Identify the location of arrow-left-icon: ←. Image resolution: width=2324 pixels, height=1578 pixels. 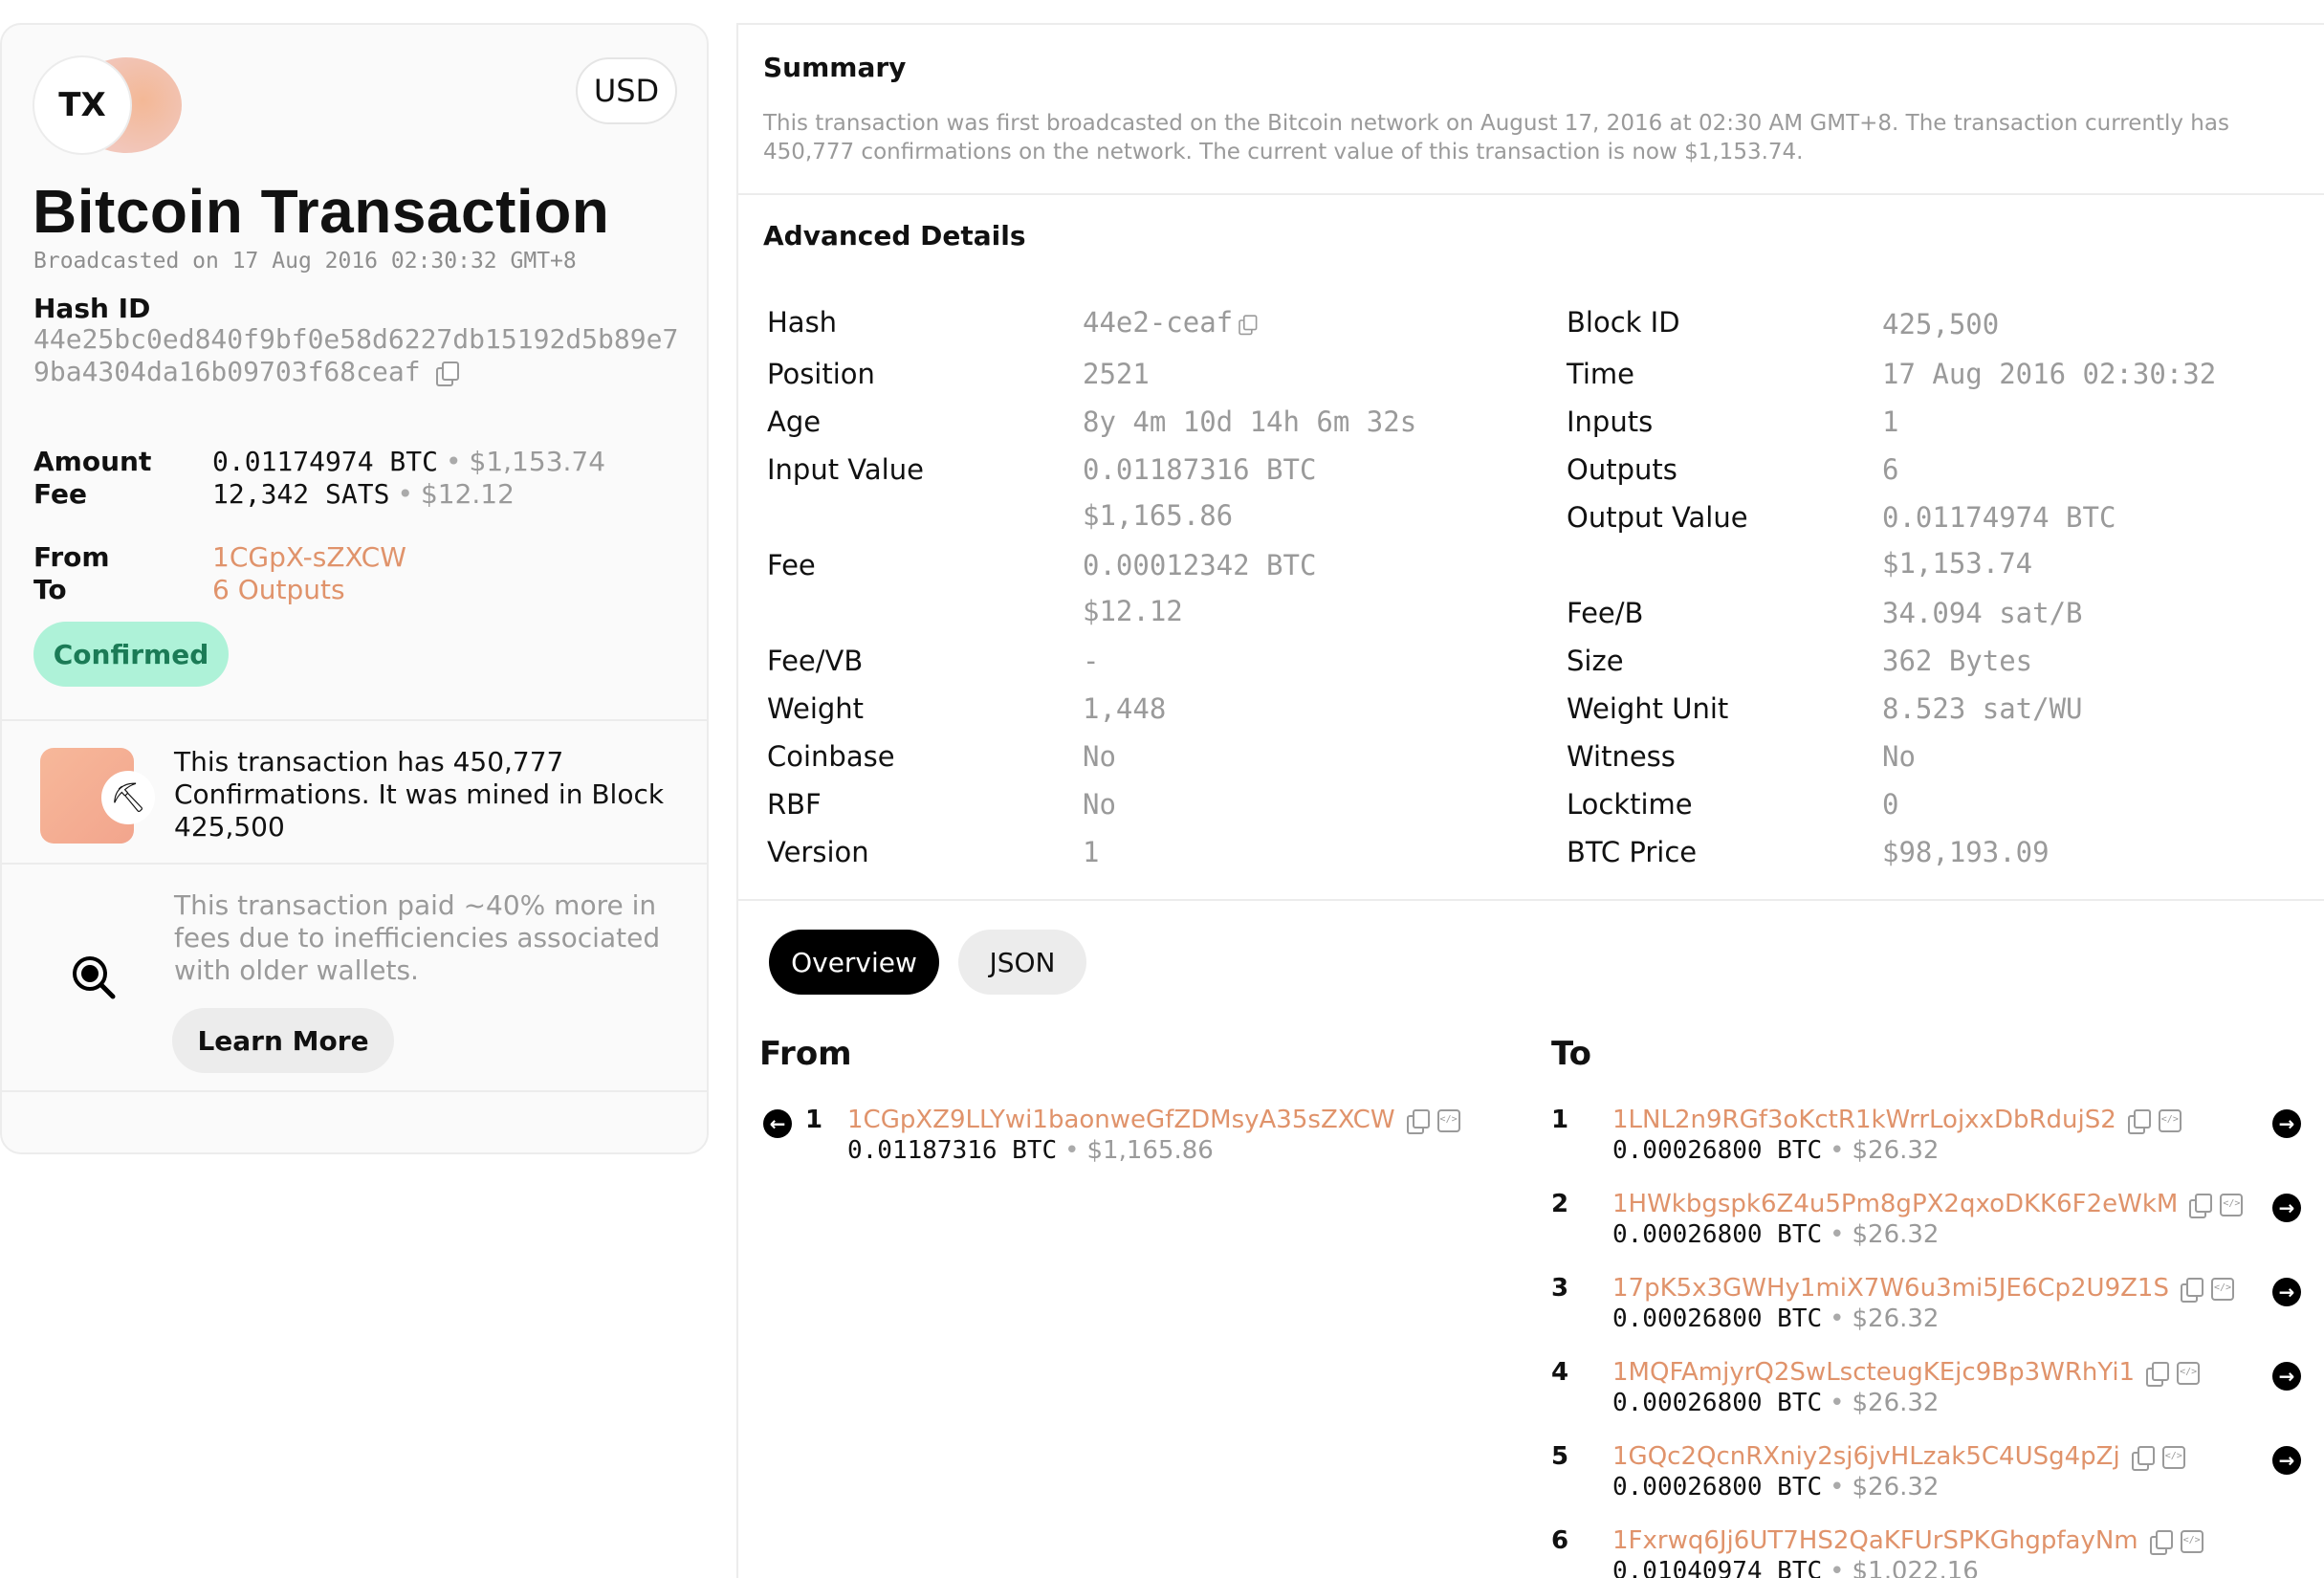
(777, 1123).